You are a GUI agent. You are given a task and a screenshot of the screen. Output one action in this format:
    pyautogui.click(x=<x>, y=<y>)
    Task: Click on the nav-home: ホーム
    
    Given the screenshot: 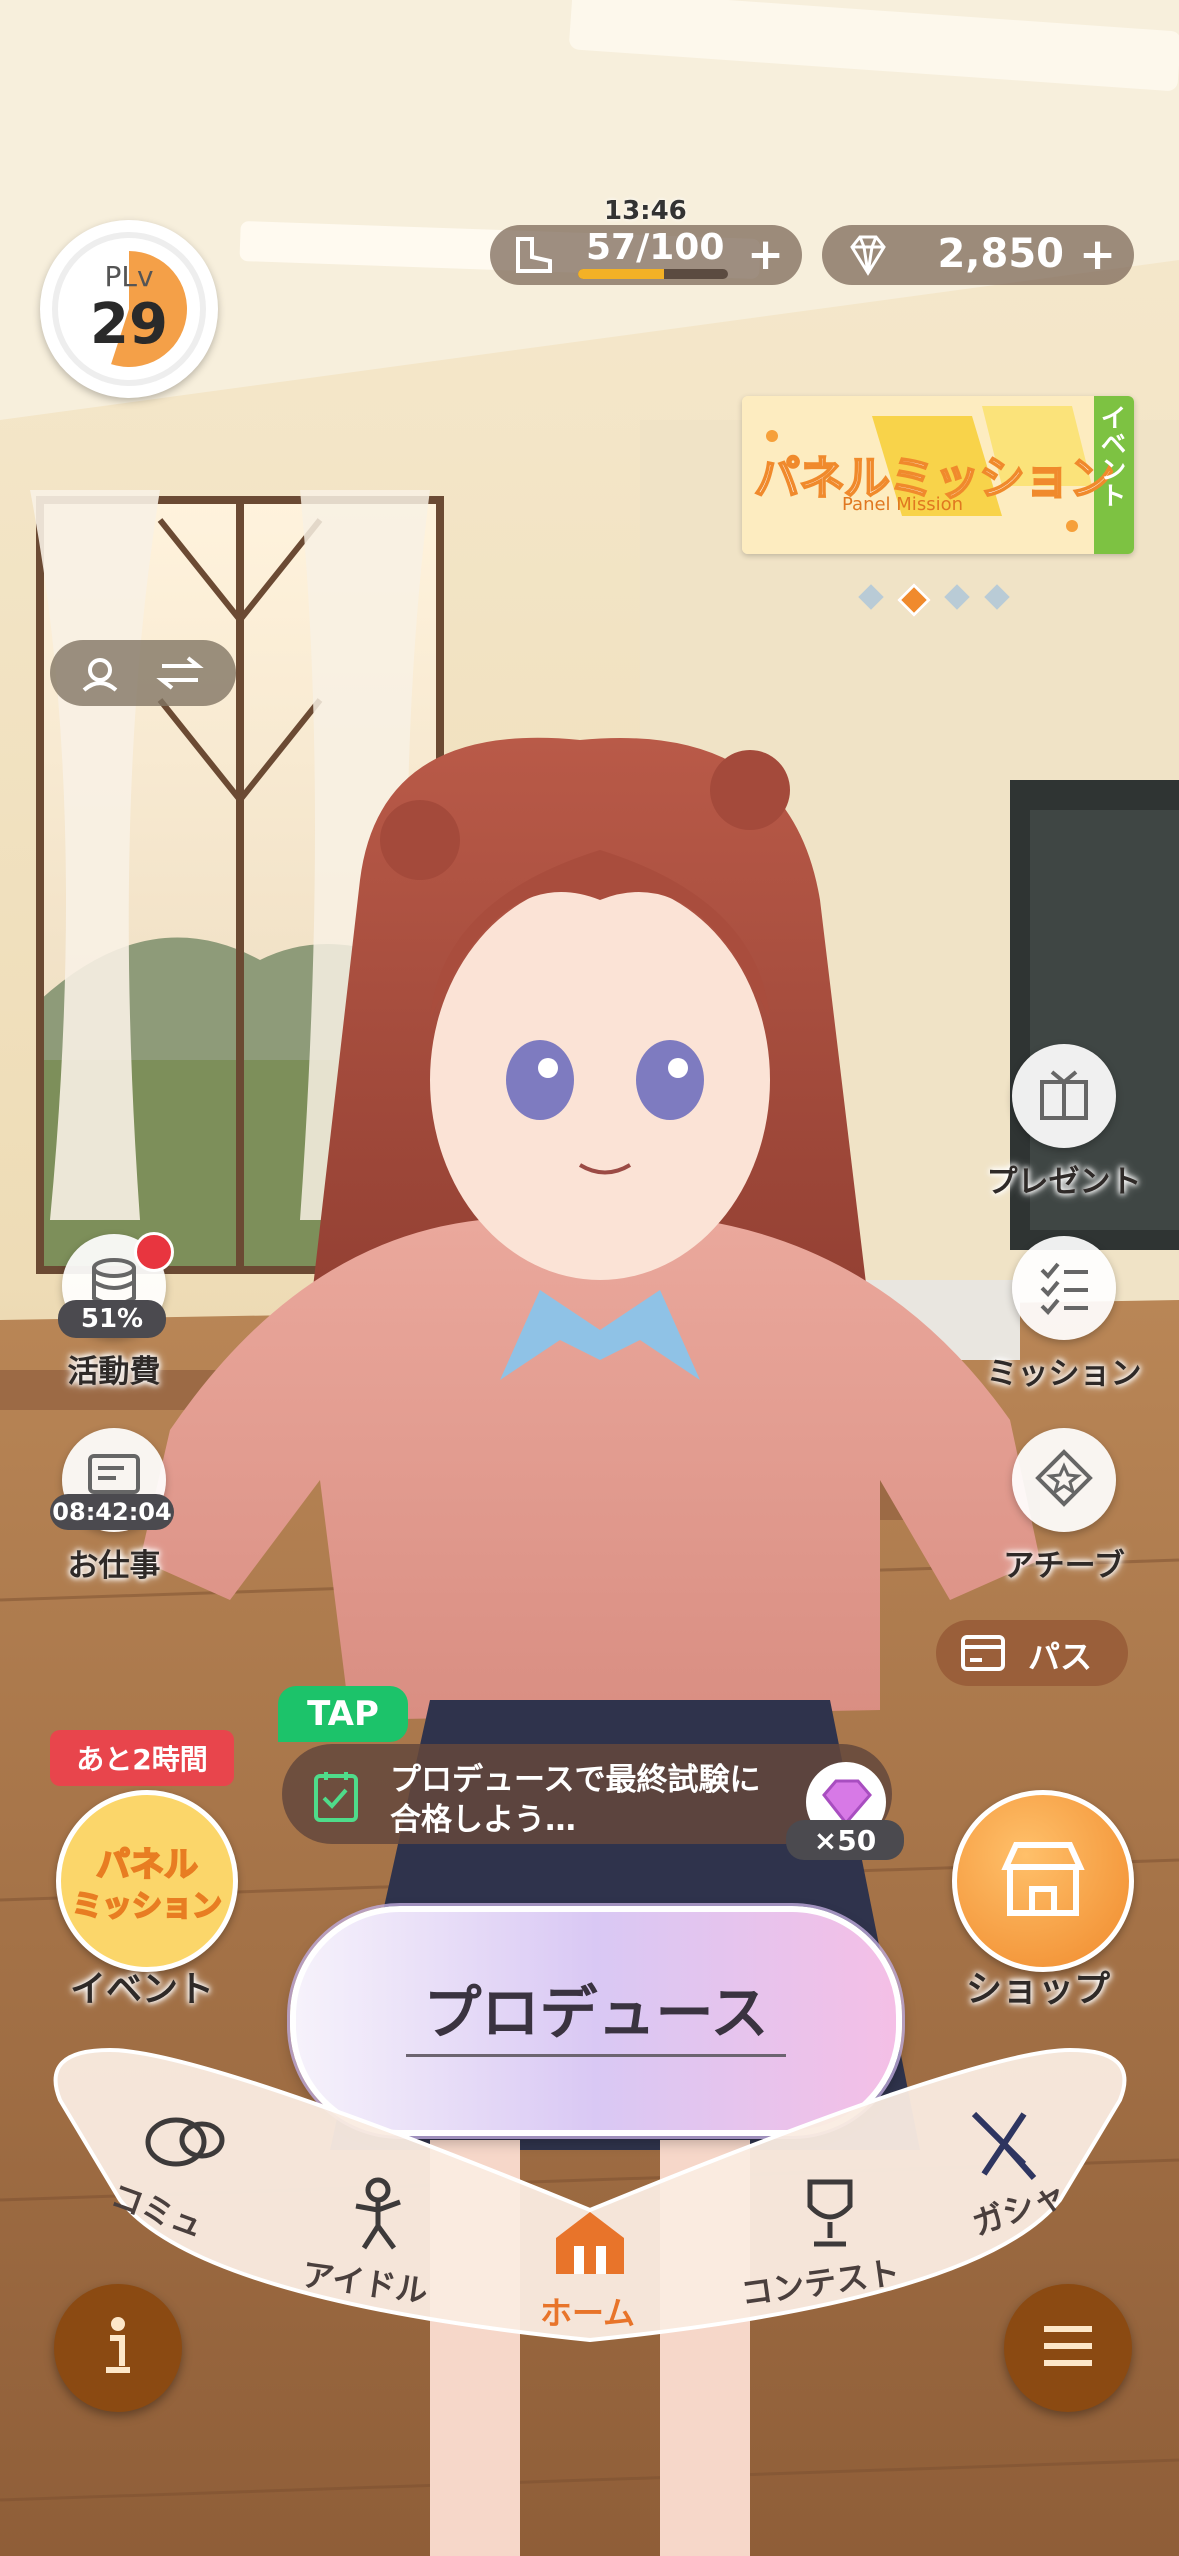 What is the action you would take?
    pyautogui.click(x=590, y=2270)
    